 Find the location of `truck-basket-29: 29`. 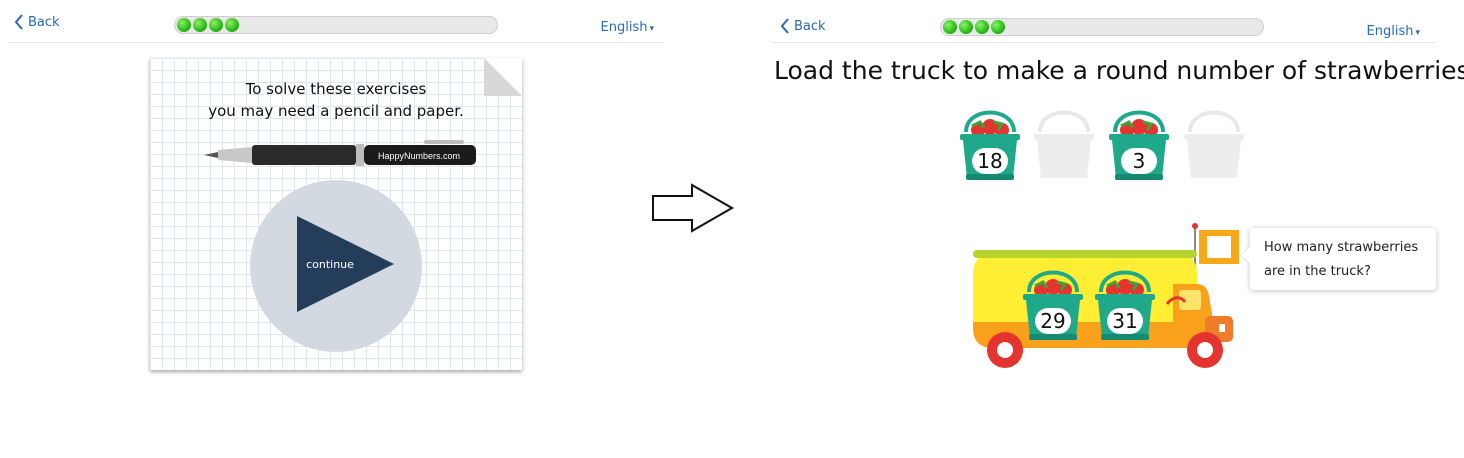

truck-basket-29: 29 is located at coordinates (1053, 302).